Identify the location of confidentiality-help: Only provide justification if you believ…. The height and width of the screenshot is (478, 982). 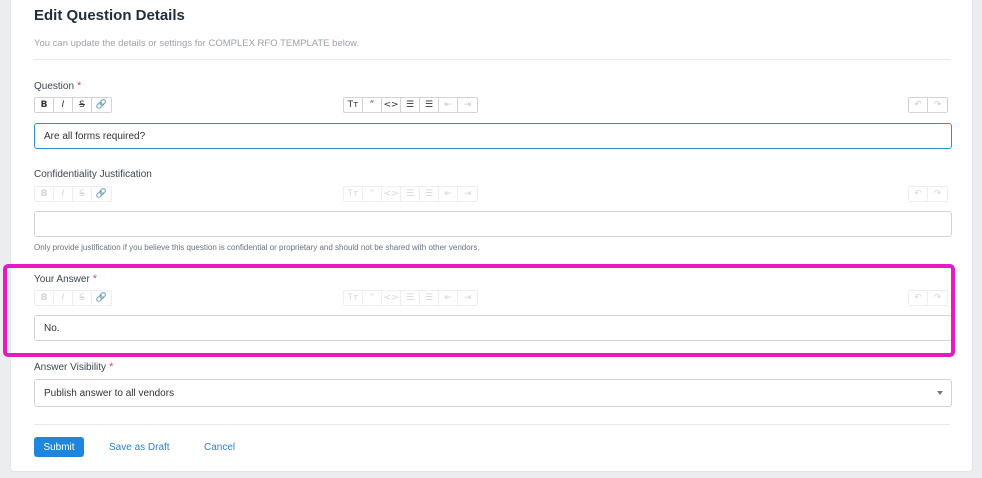
(257, 247).